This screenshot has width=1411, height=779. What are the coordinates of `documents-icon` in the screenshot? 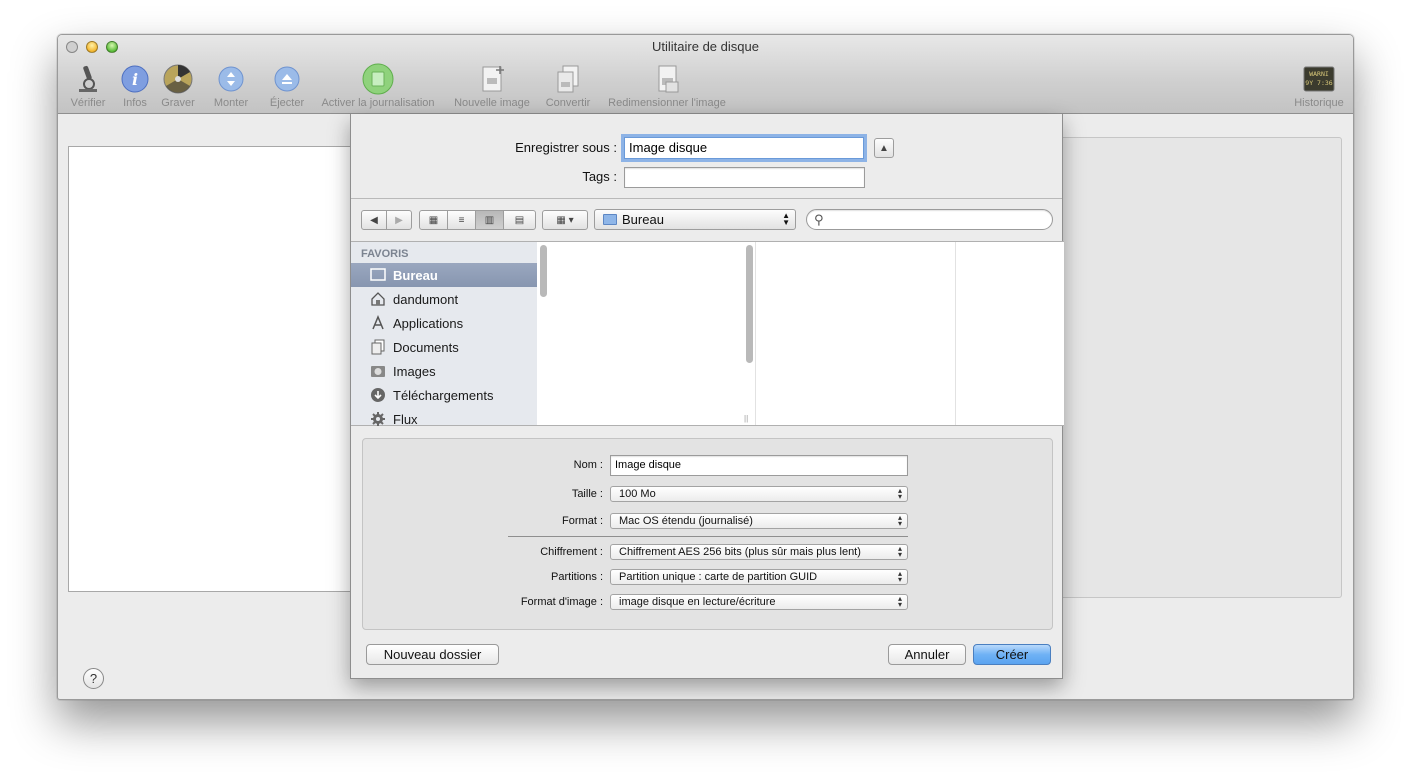 It's located at (378, 347).